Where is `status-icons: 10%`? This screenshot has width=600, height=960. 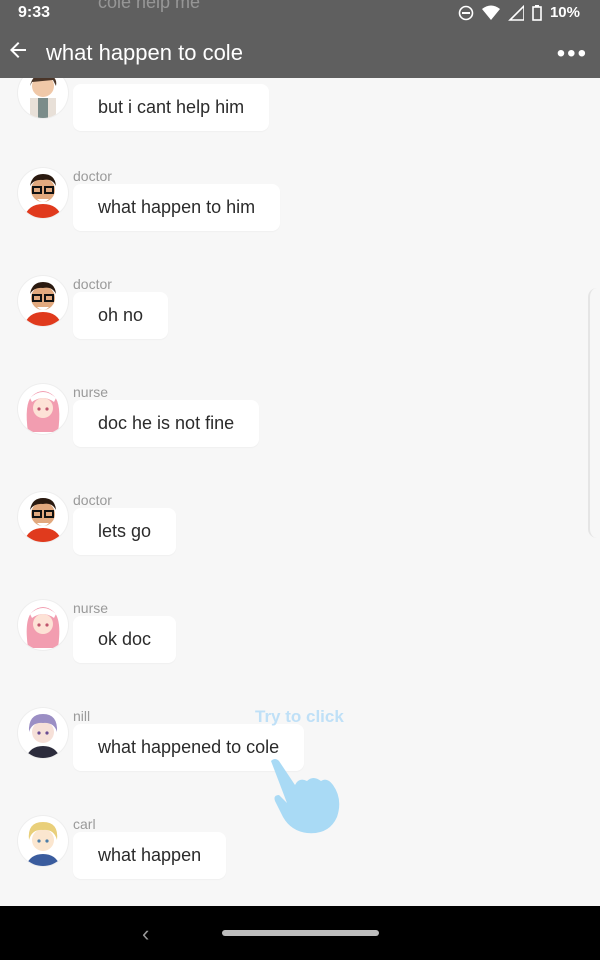
status-icons: 10% is located at coordinates (519, 12).